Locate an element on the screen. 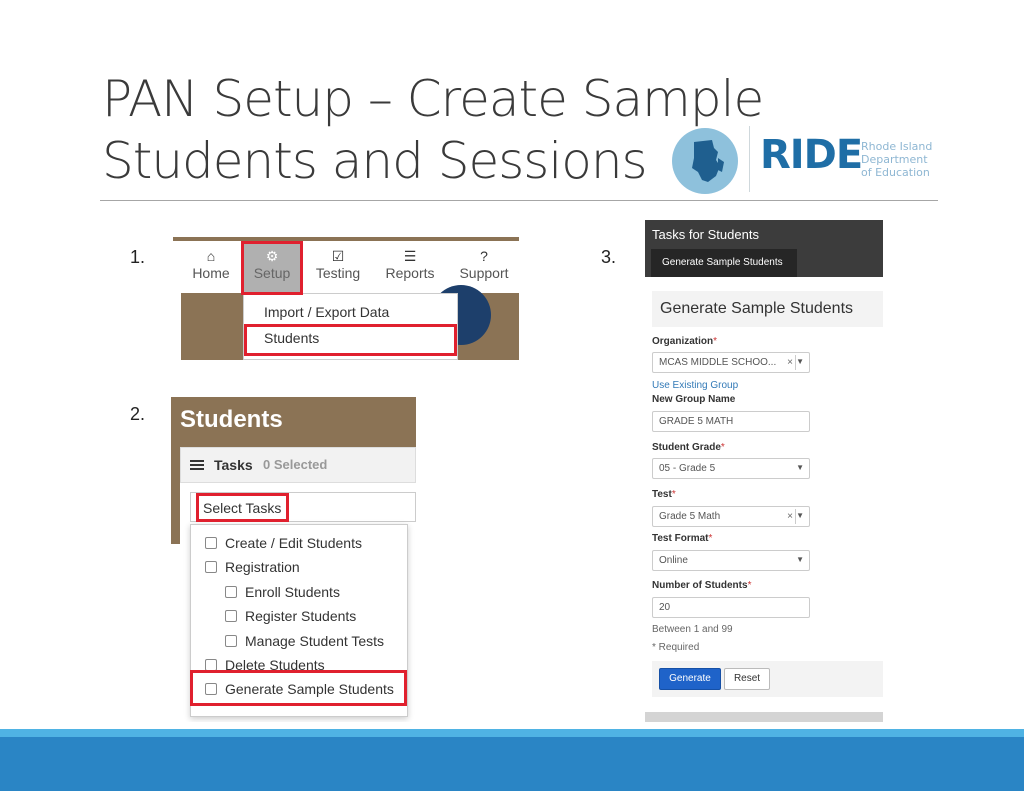  test-format-label: Test Format* is located at coordinates (682, 538).